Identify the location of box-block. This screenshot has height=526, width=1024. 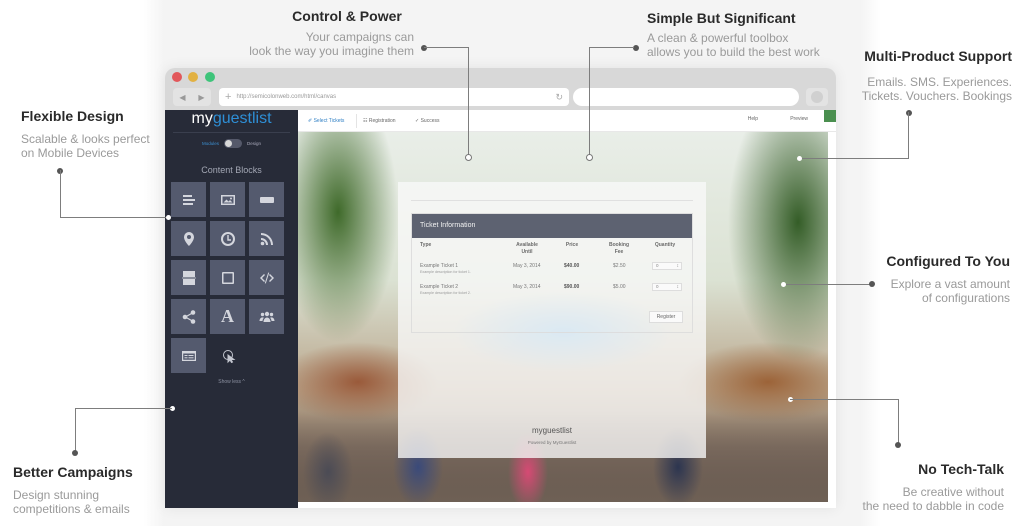
(227, 277).